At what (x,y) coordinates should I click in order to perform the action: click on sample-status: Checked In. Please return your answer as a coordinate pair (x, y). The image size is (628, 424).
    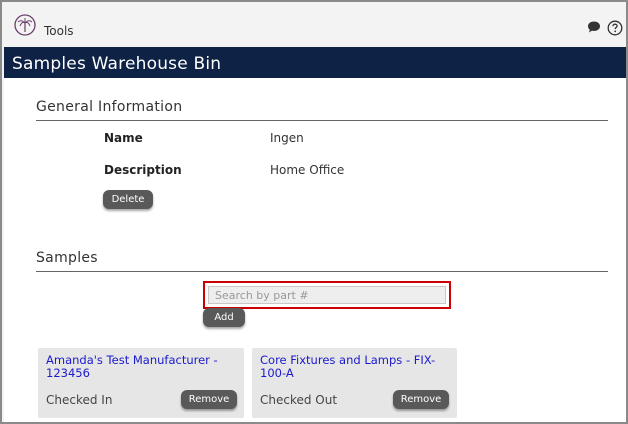
    Looking at the image, I should click on (79, 400).